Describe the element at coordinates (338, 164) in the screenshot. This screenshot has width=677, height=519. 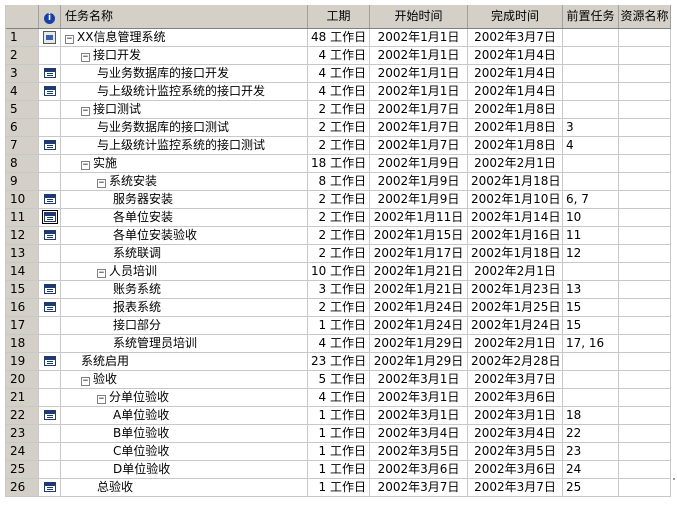
I see `task-row: 8− 实施 18 工作日 2002年1月9日 2002年2月1日` at that location.